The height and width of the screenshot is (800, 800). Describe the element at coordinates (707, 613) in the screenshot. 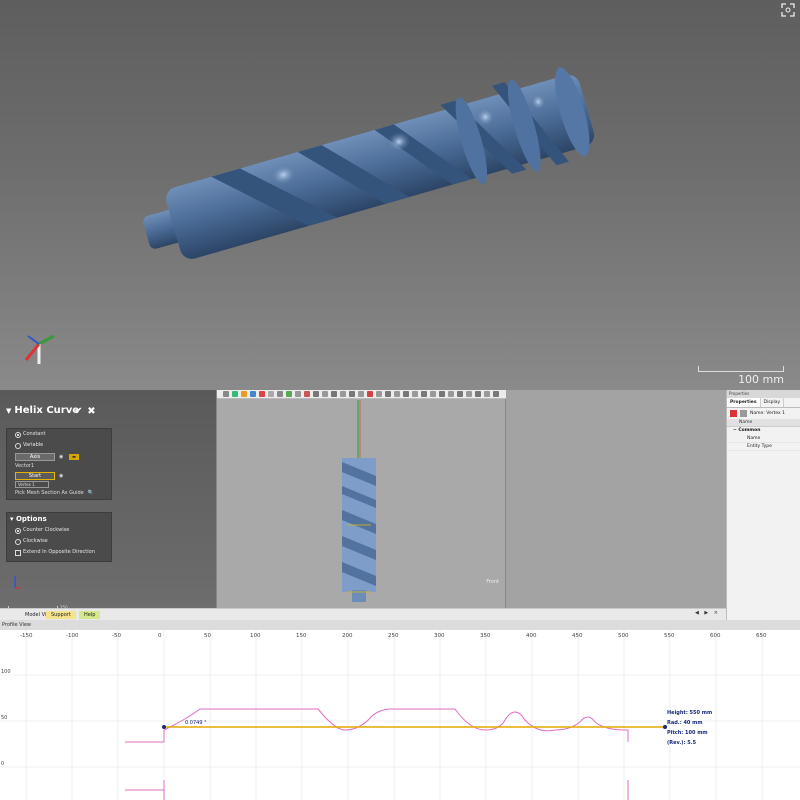

I see `ribbon-scroll-controls: ◀ ▶ ×` at that location.